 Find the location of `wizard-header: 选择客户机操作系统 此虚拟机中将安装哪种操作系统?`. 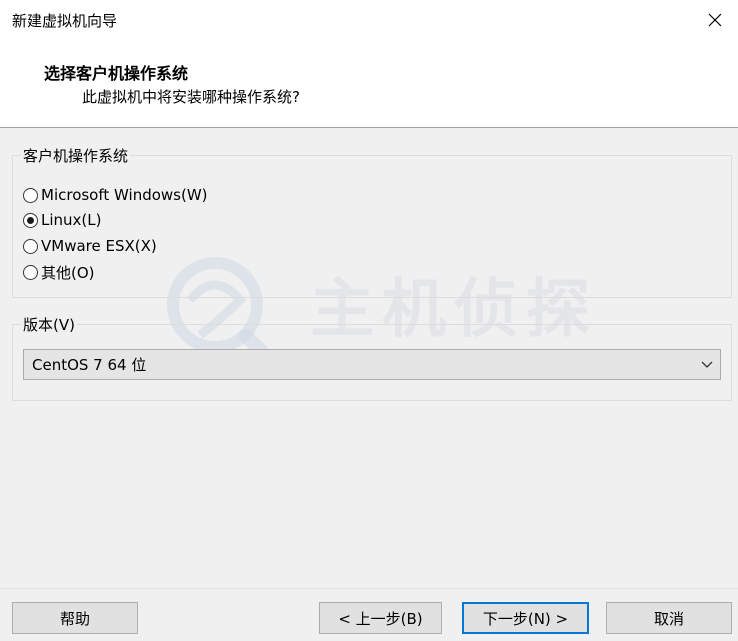

wizard-header: 选择客户机操作系统 此虚拟机中将安装哪种操作系统? is located at coordinates (369, 84).